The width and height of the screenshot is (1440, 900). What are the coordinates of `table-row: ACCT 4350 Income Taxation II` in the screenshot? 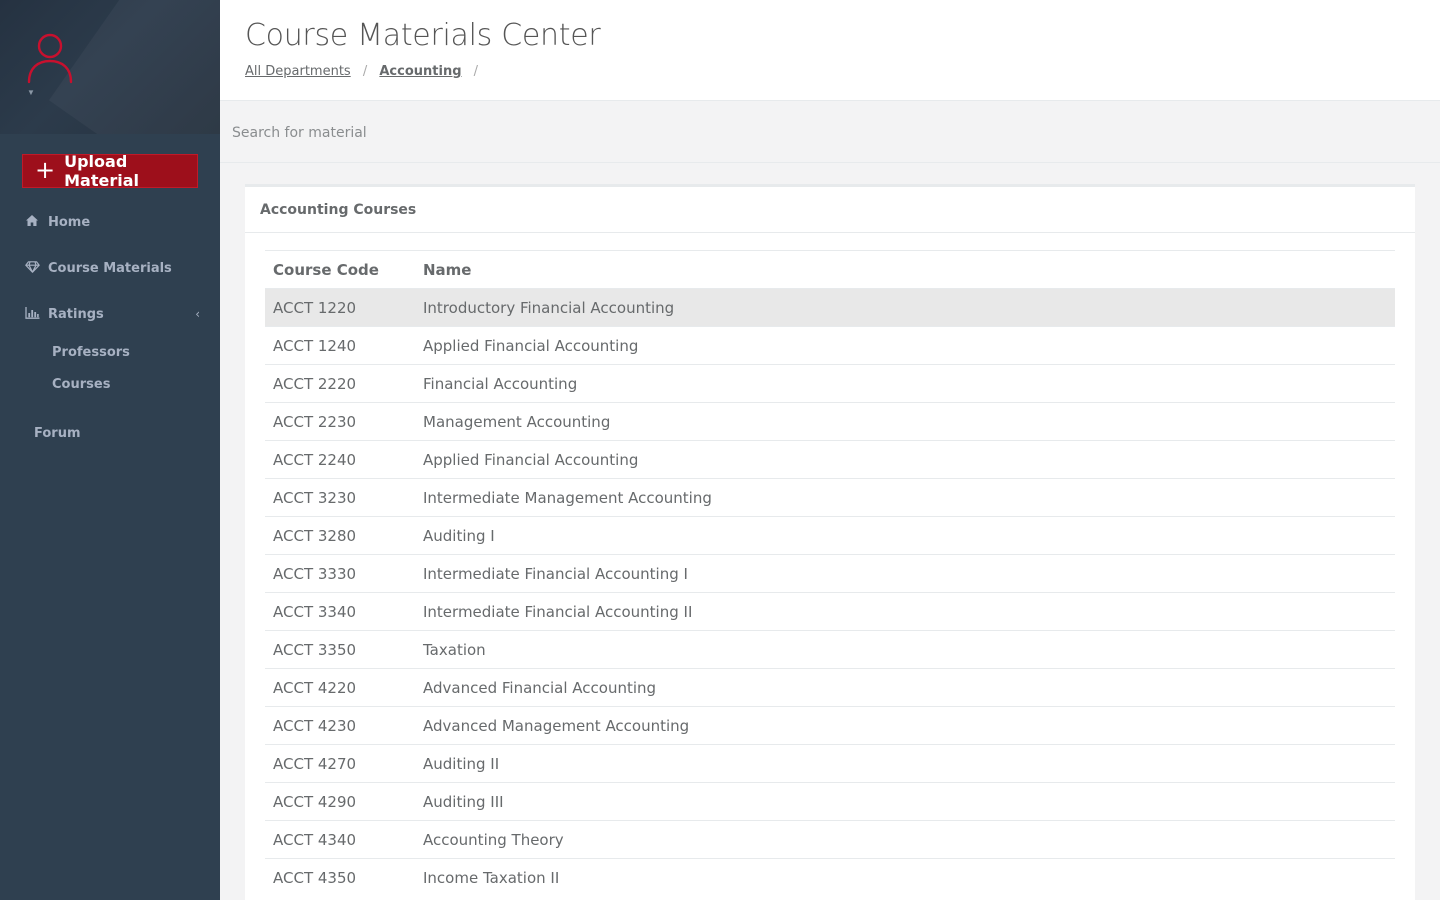 It's located at (830, 877).